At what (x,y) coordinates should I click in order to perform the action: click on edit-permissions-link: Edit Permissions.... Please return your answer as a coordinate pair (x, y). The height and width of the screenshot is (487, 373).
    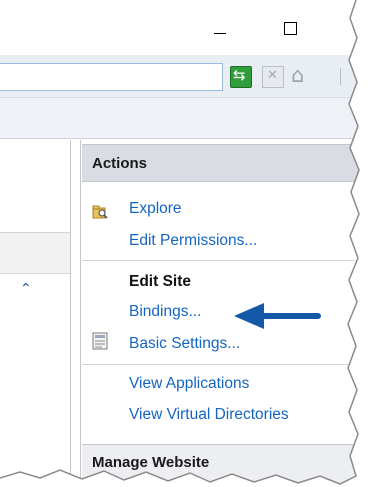
    Looking at the image, I should click on (193, 241).